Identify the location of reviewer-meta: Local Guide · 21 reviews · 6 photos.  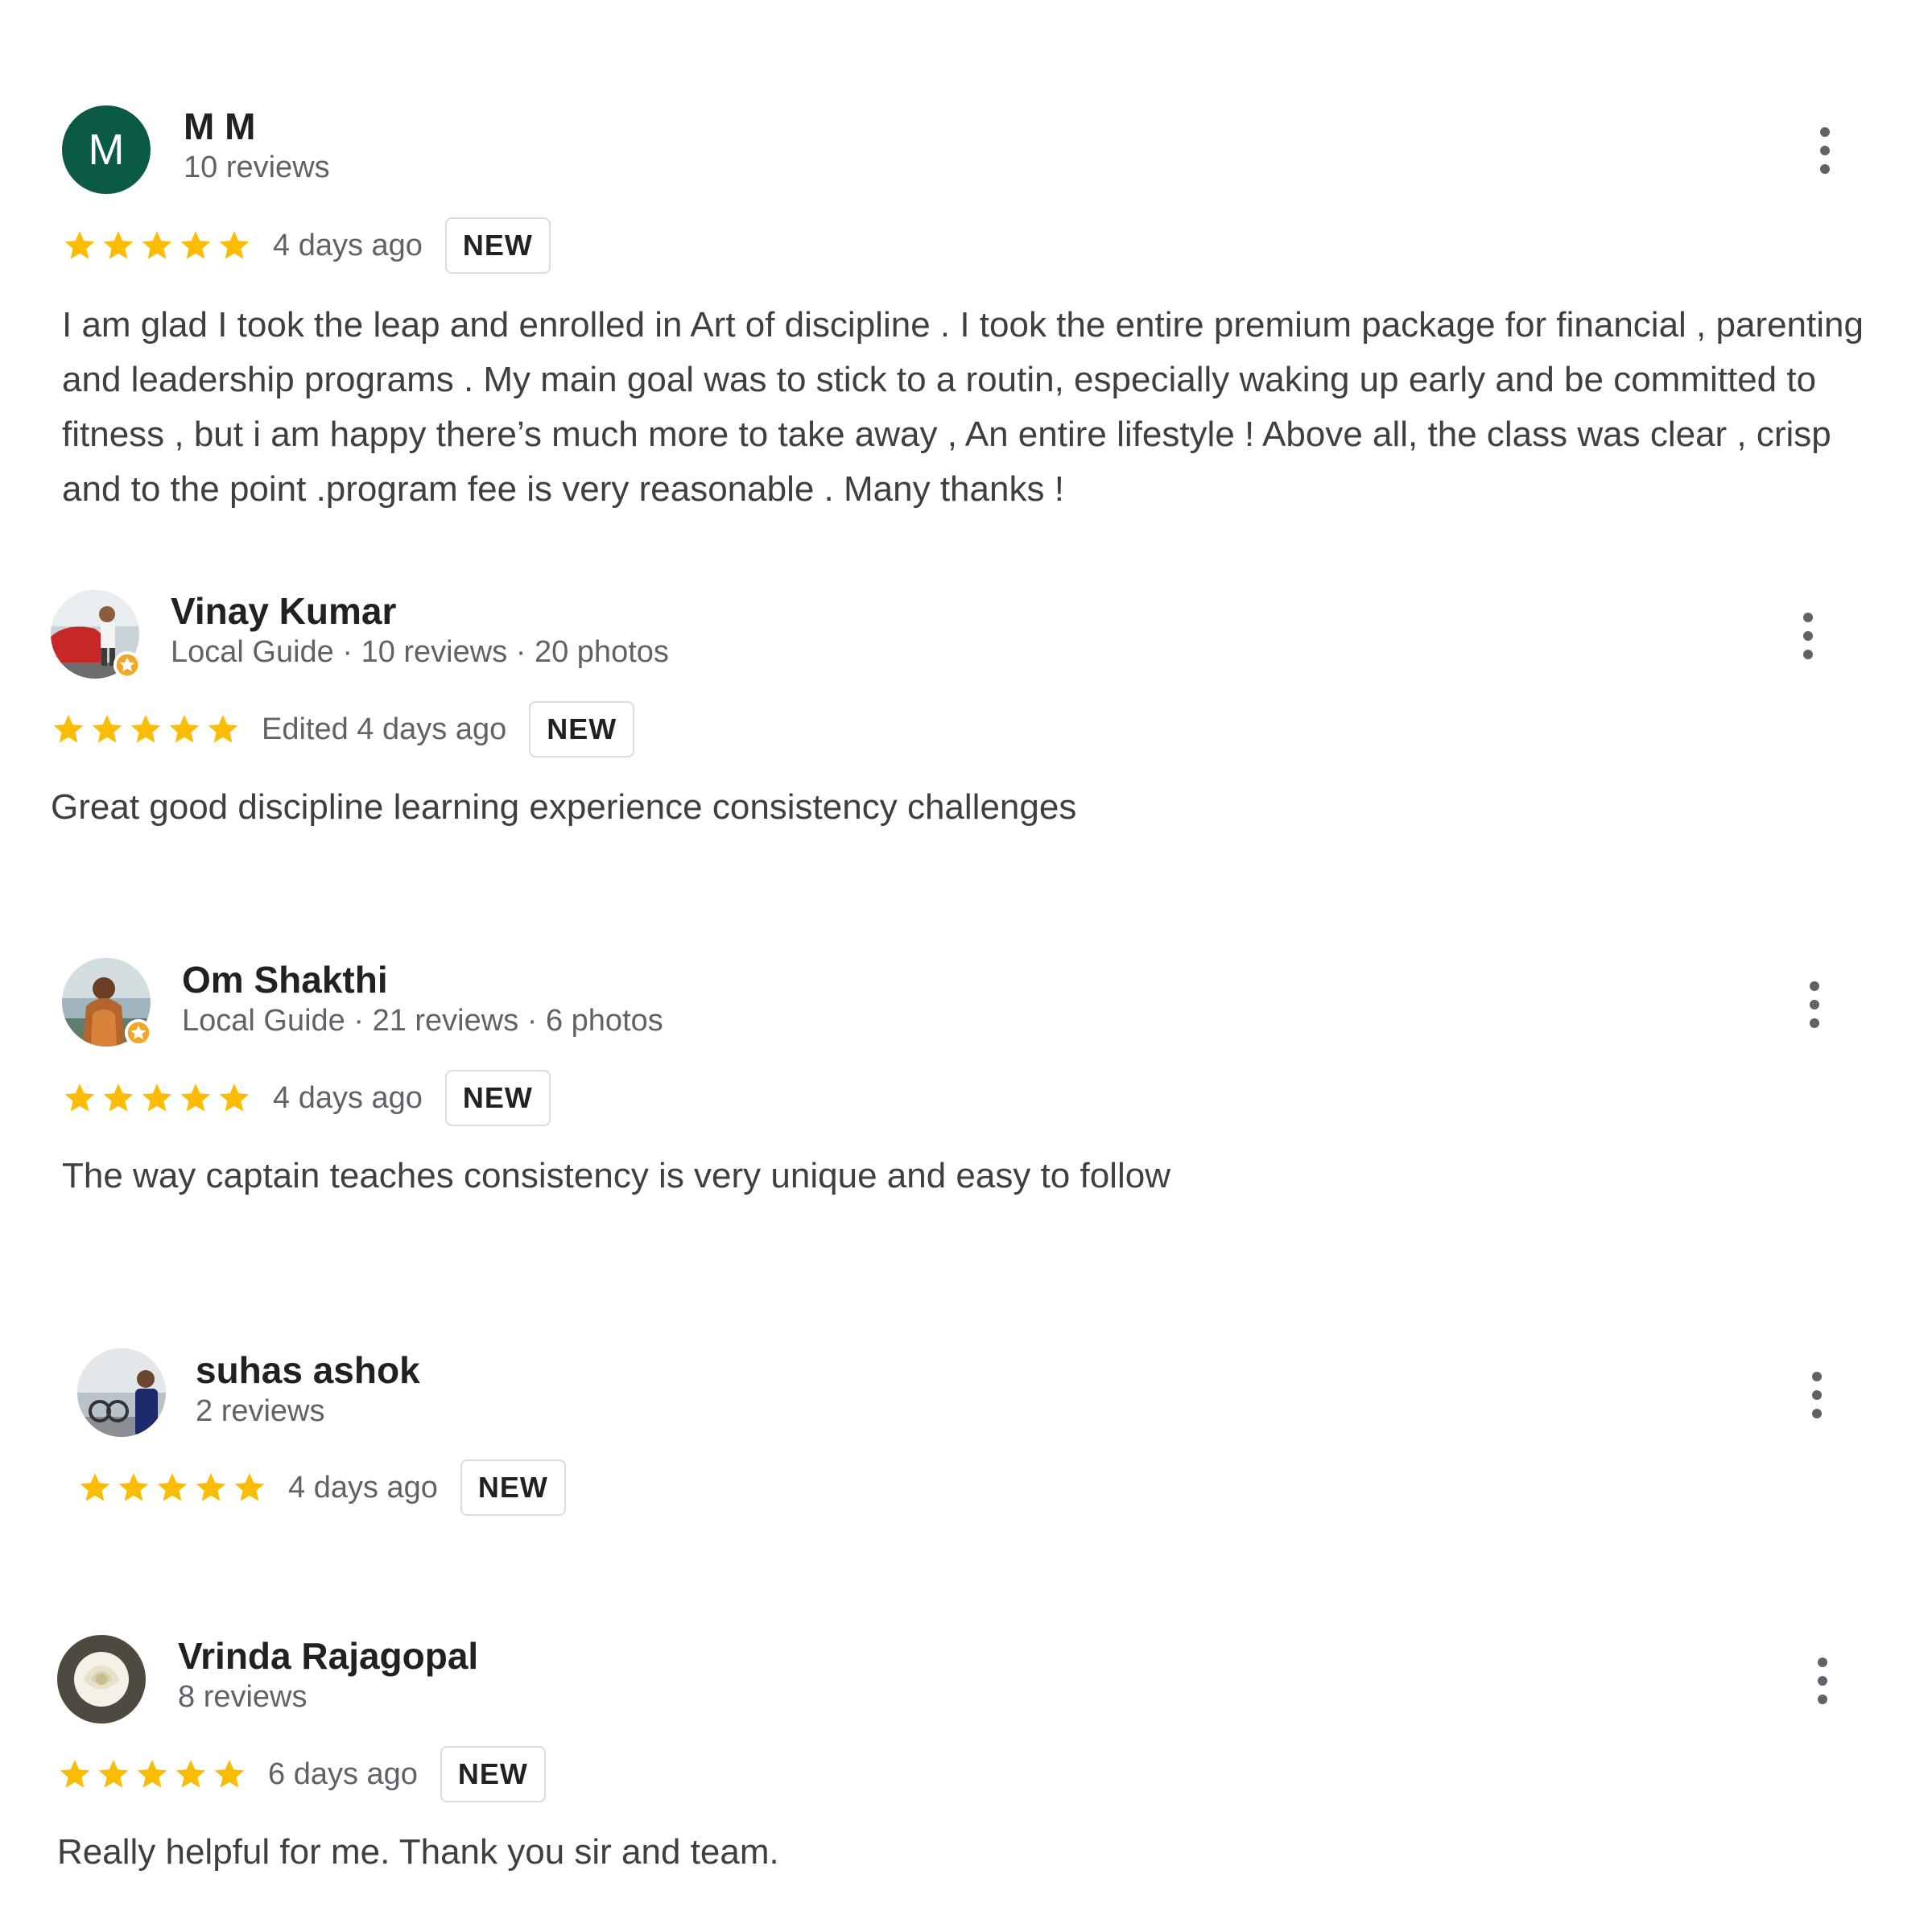
(422, 1021).